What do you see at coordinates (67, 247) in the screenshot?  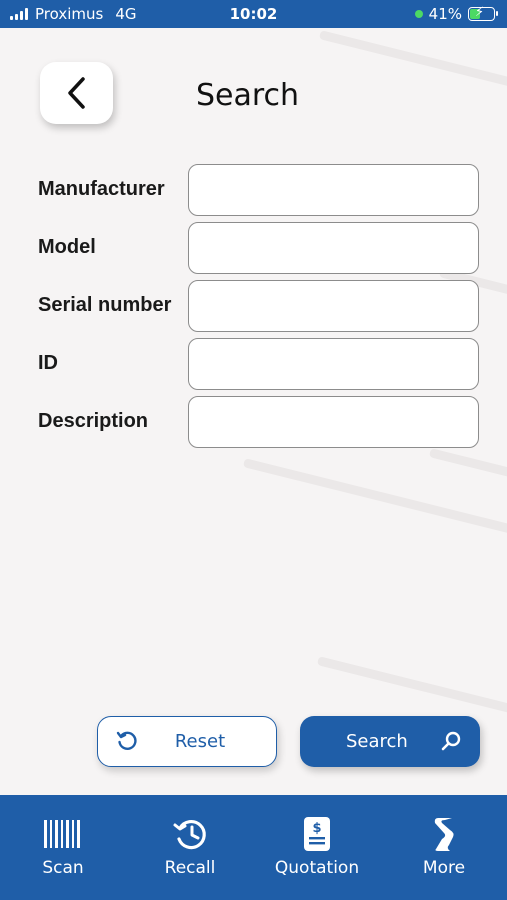 I see `model-label: Model` at bounding box center [67, 247].